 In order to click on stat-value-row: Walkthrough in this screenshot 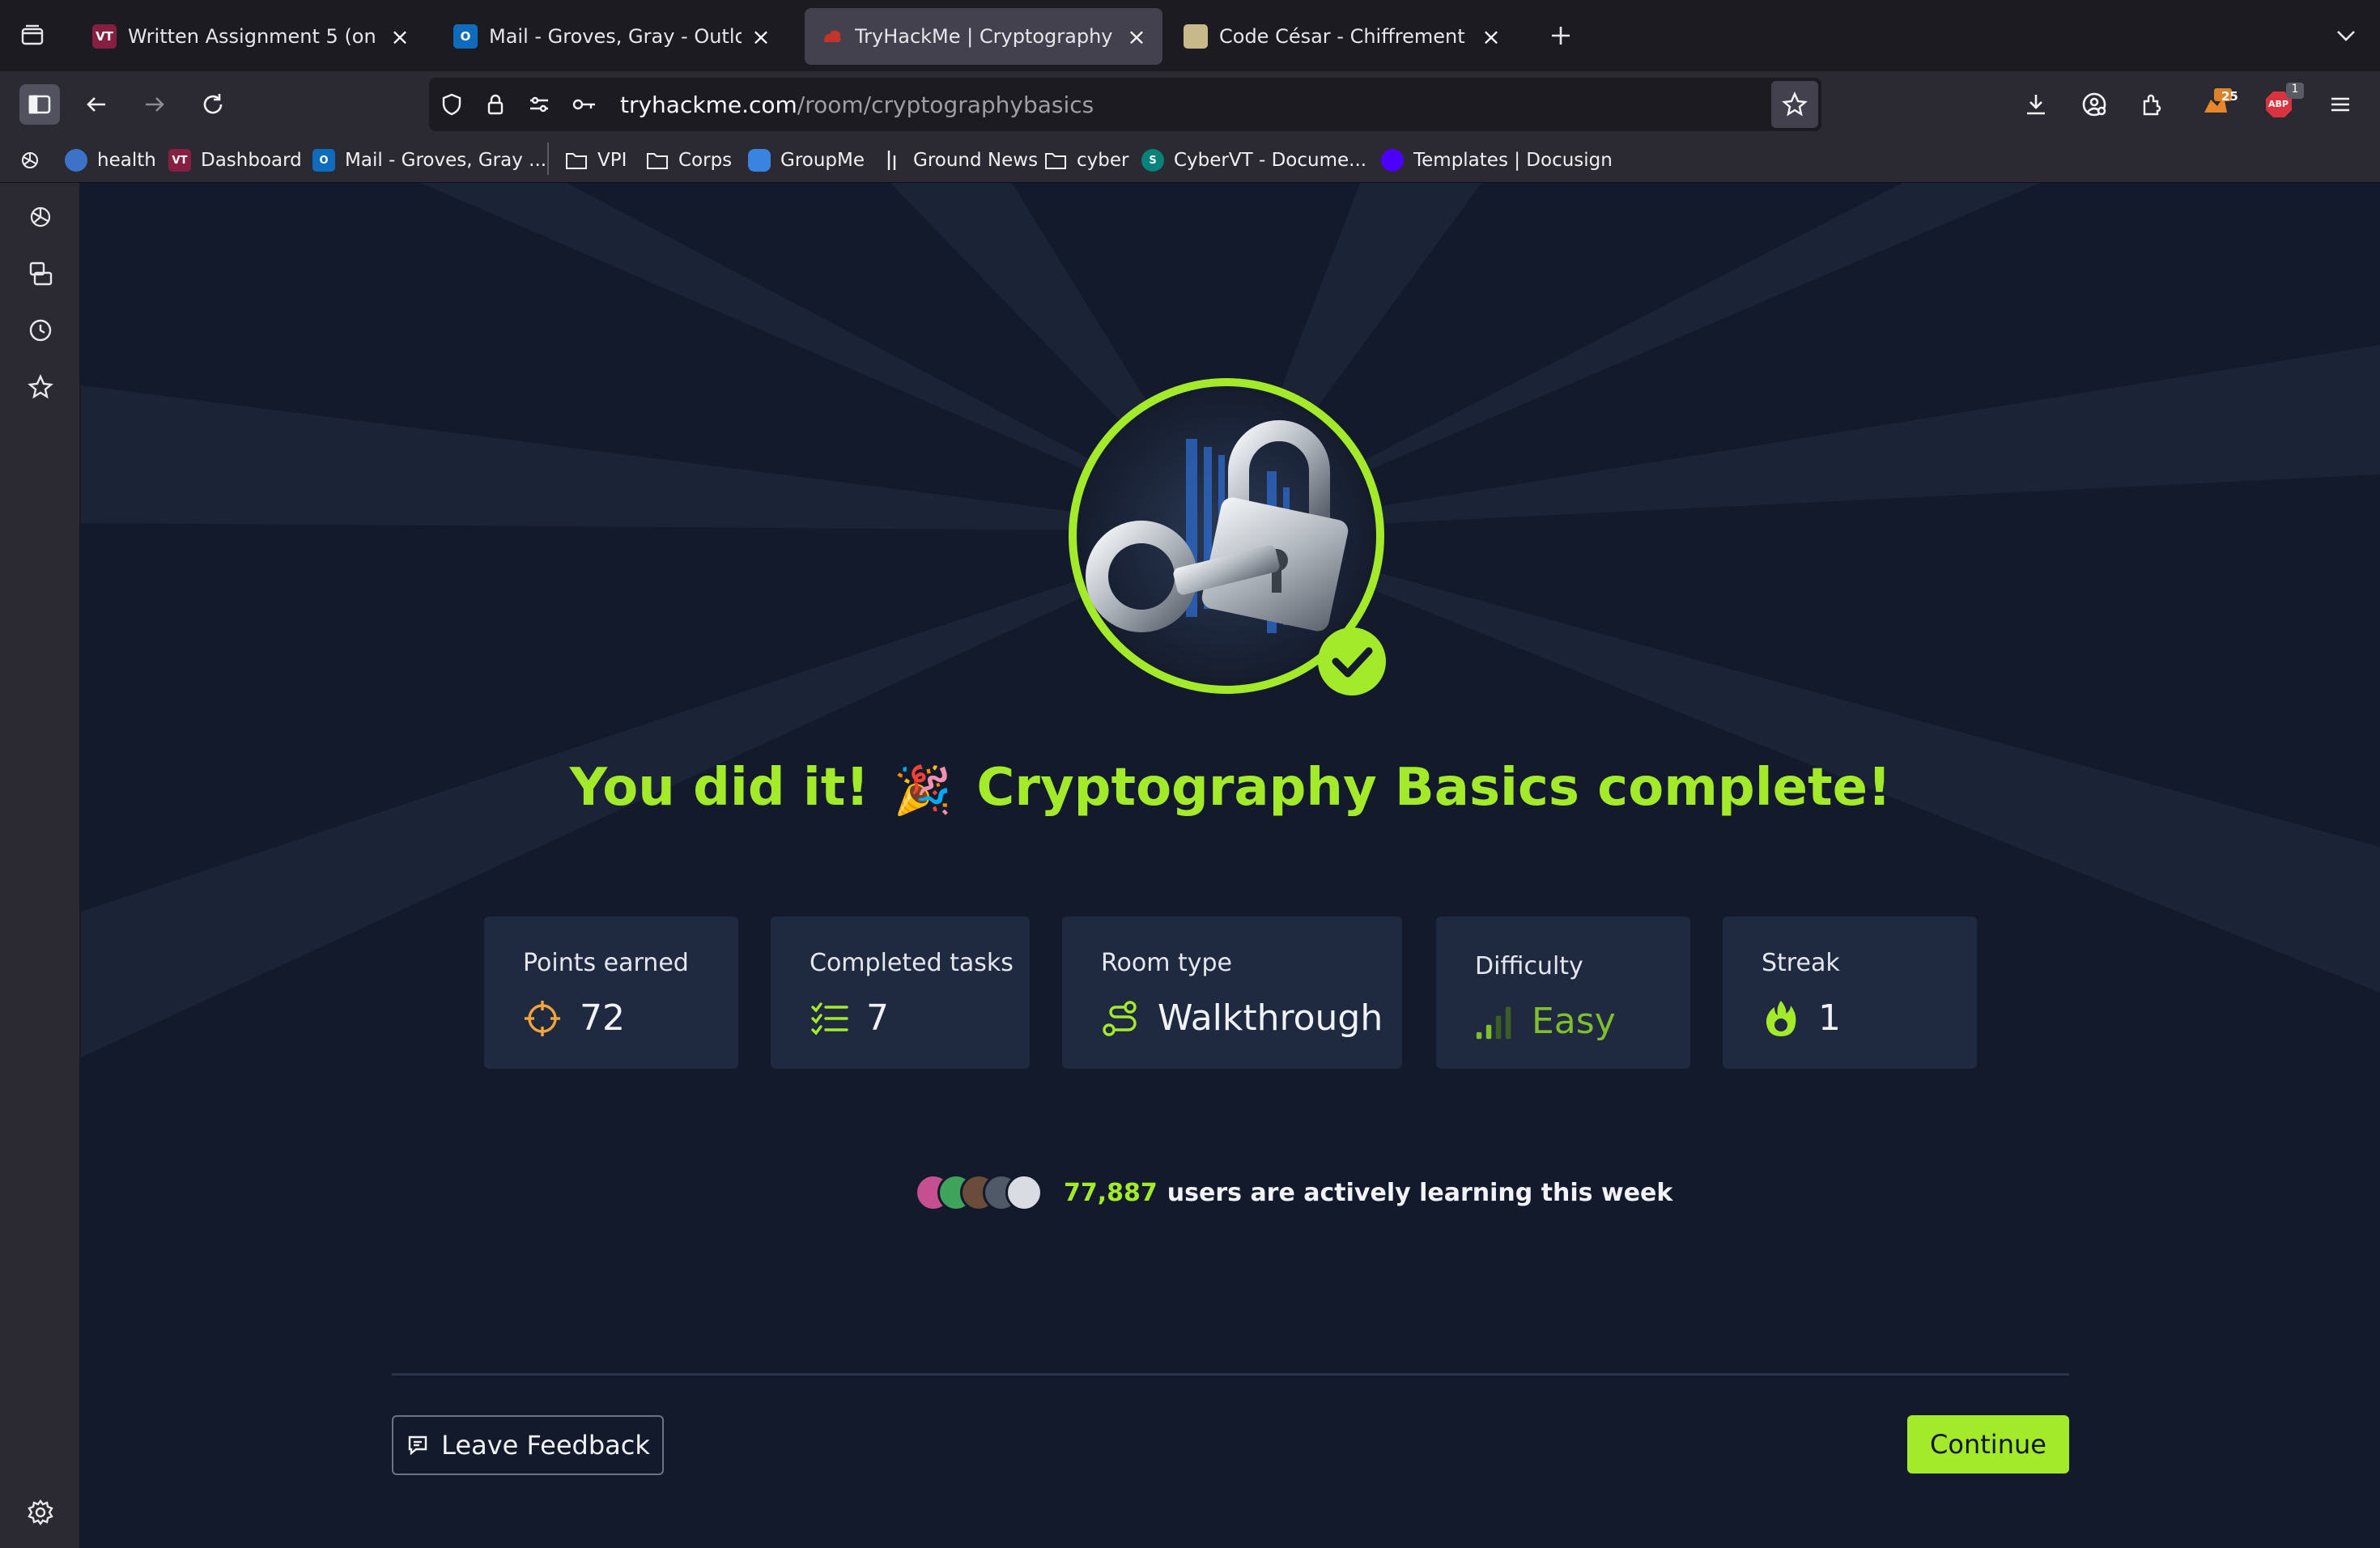, I will do `click(1242, 1018)`.